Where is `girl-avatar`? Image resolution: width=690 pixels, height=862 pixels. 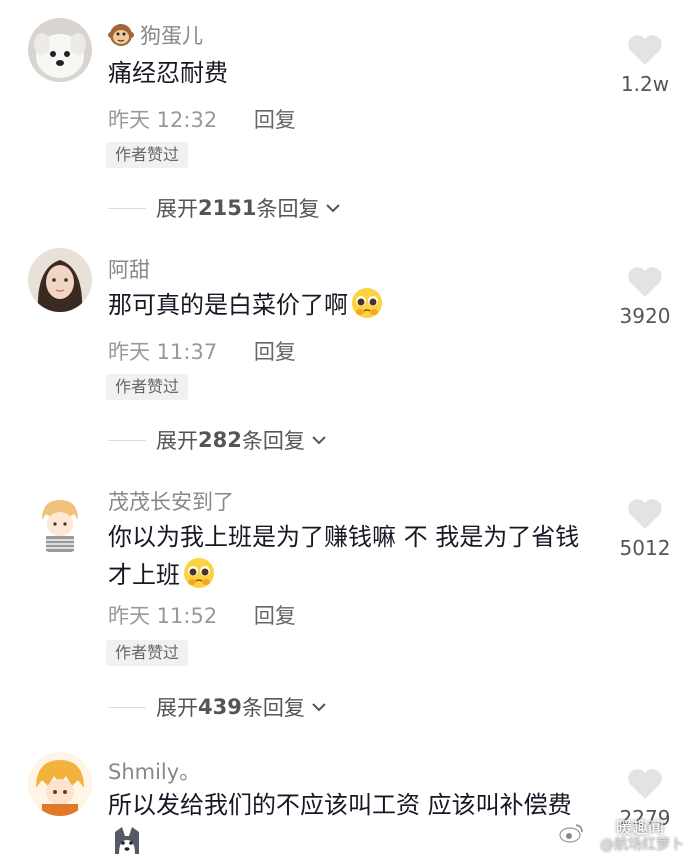
girl-avatar is located at coordinates (60, 280).